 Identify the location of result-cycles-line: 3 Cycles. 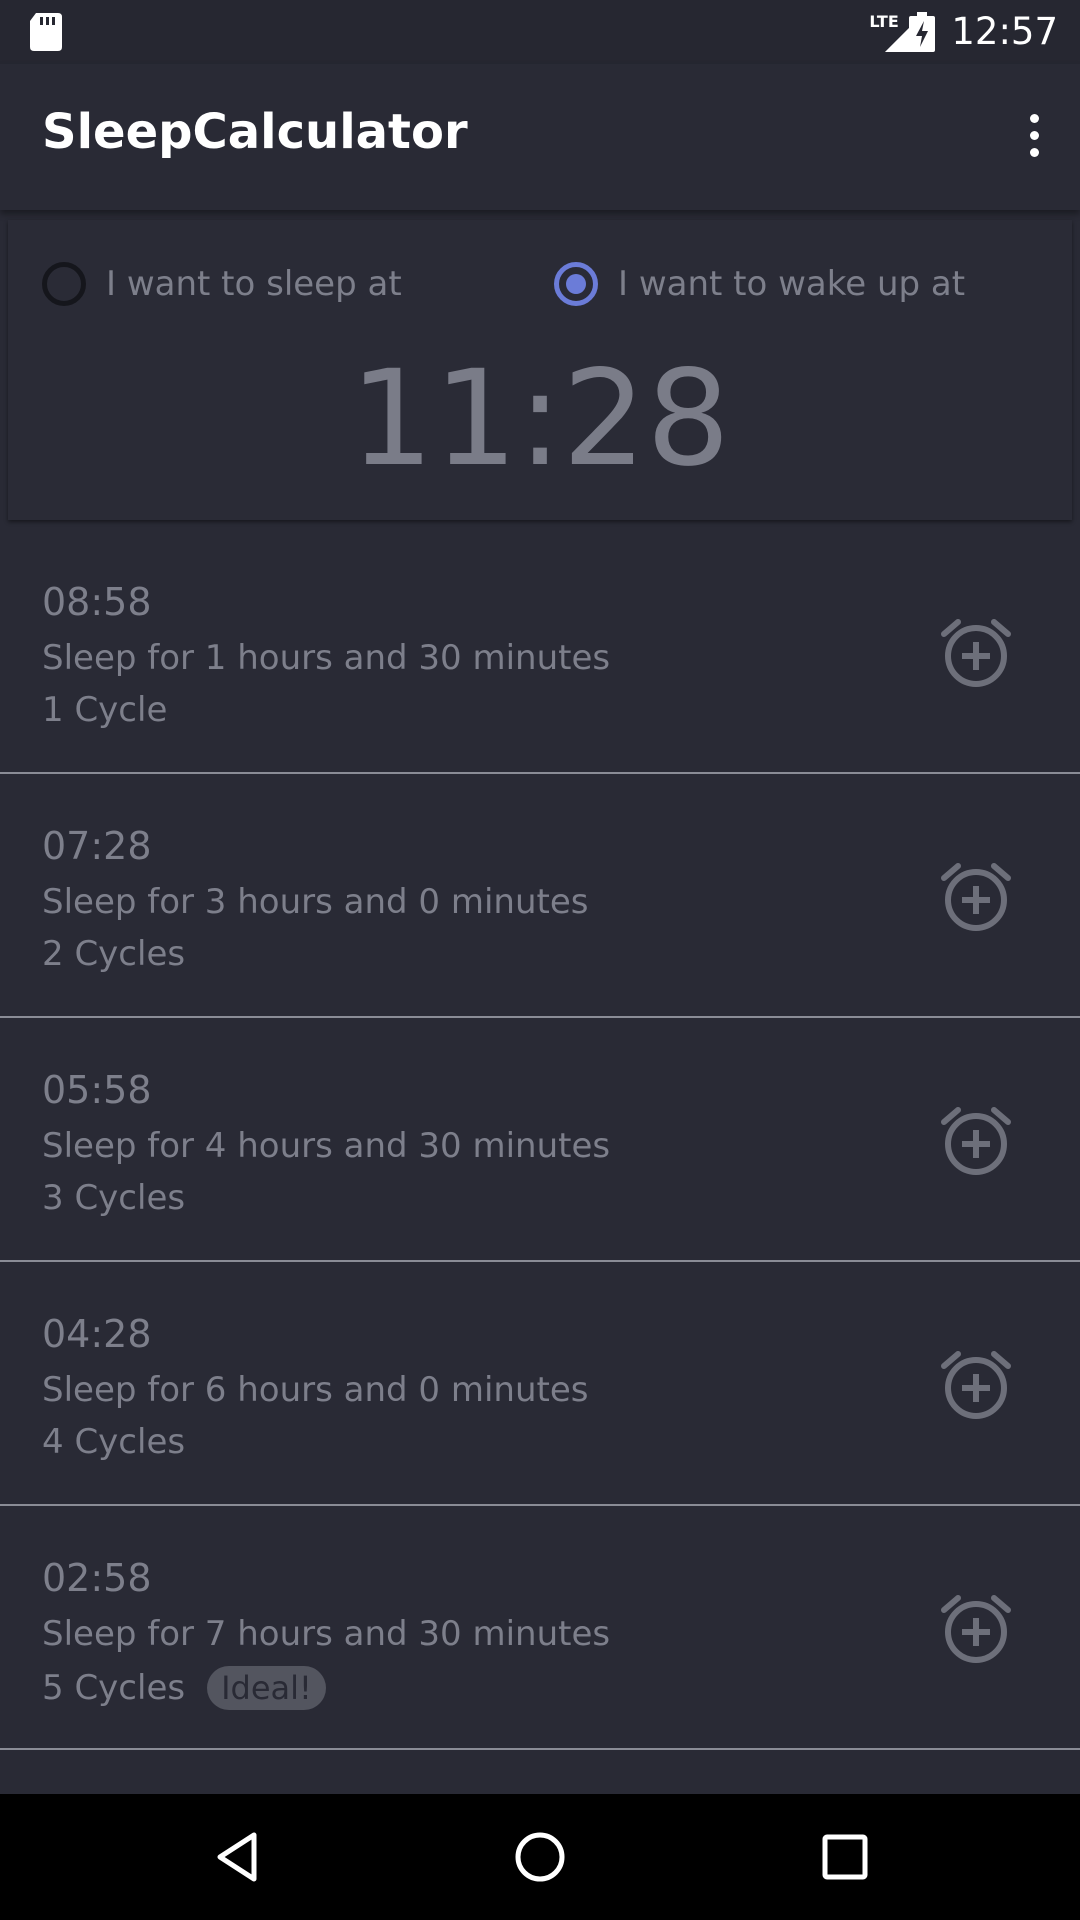
(113, 1198).